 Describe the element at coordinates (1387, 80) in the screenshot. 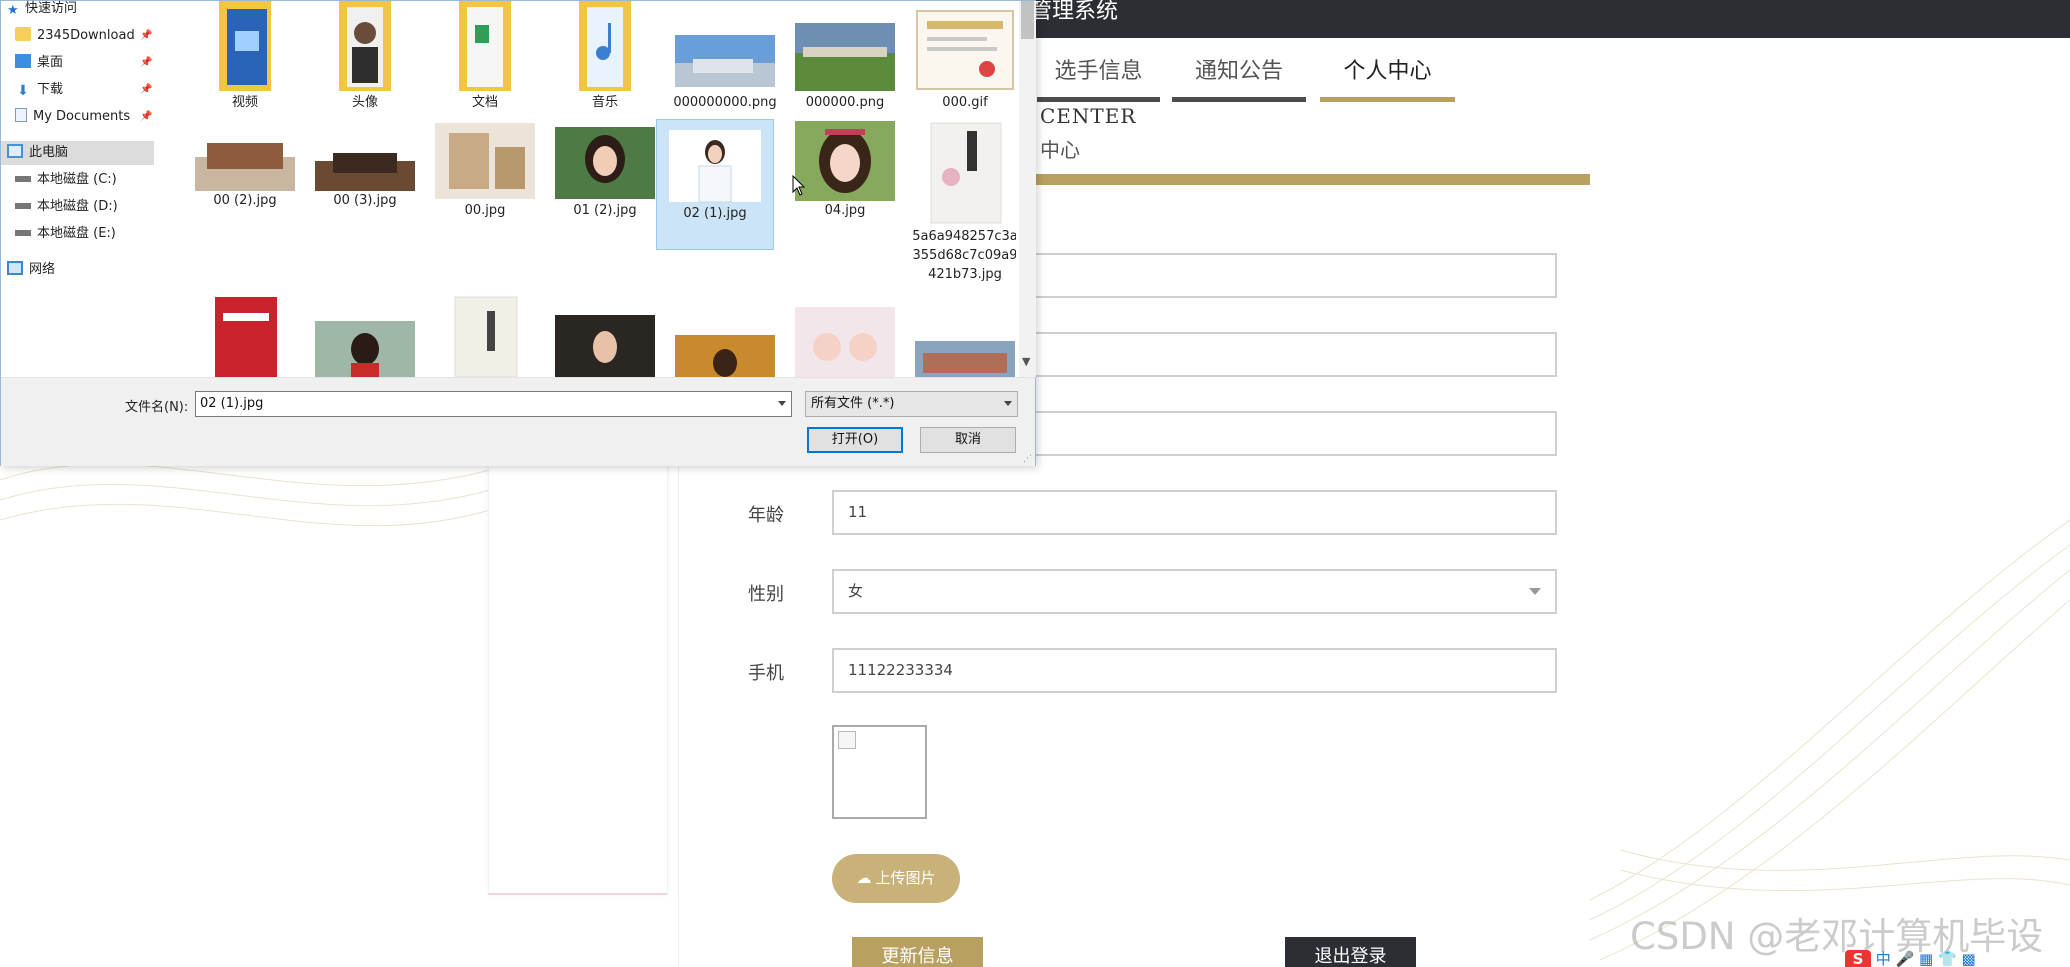

I see `tab-personal-center: 个人中心` at that location.